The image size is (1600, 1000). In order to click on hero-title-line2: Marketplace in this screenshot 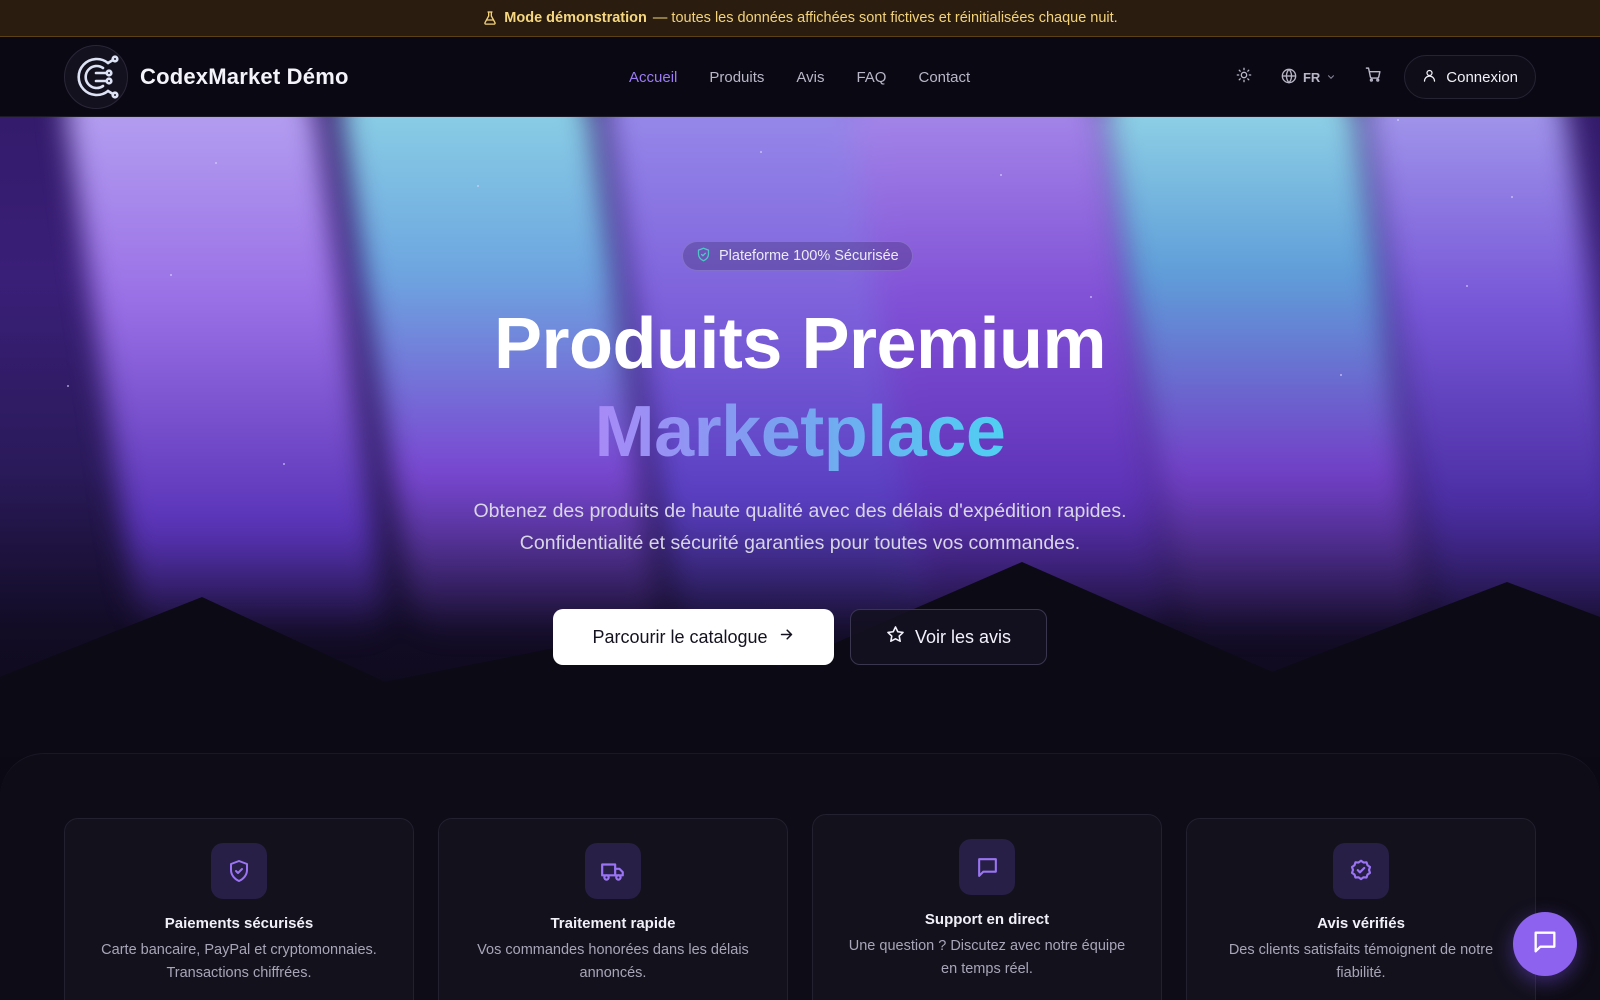, I will do `click(800, 432)`.